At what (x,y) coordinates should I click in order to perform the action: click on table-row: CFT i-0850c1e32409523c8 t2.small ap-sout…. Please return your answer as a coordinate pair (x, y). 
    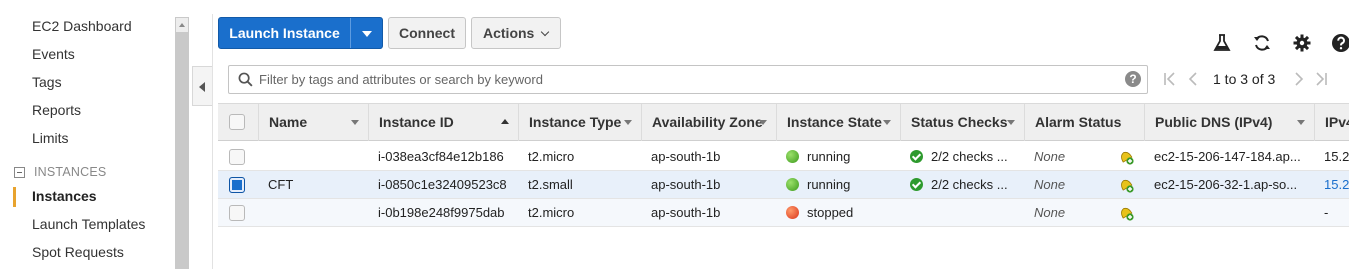
    Looking at the image, I should click on (783, 185).